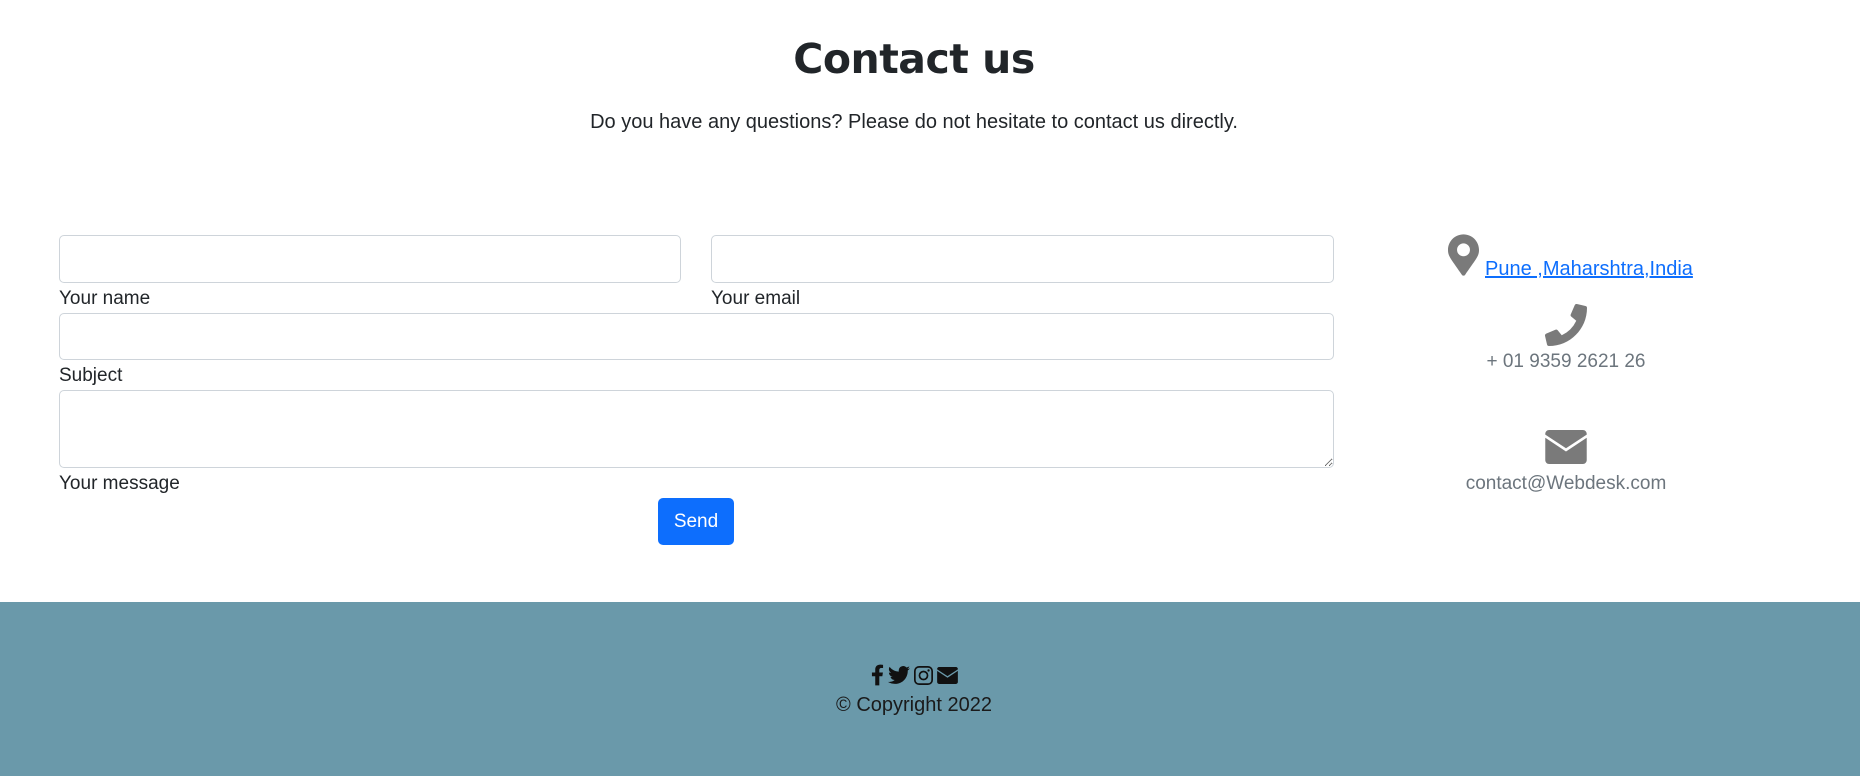  I want to click on message-label: Your message, so click(119, 483).